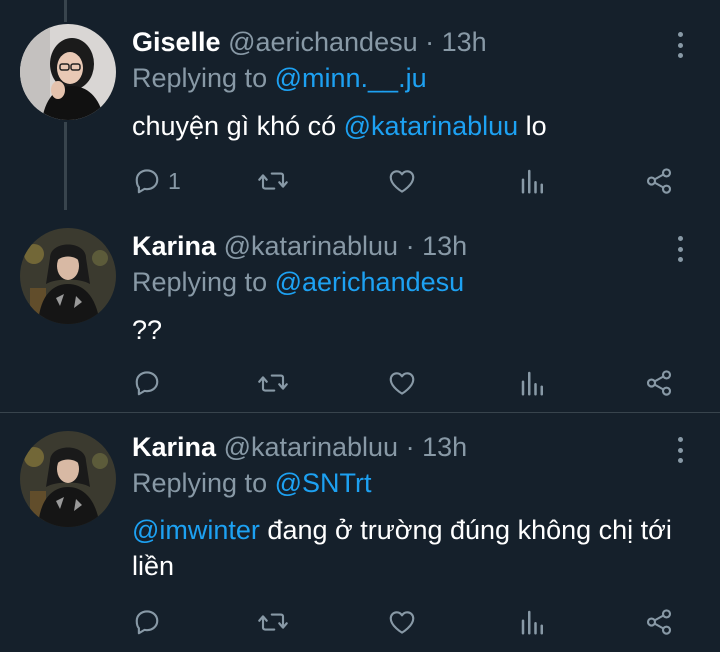 The width and height of the screenshot is (720, 652). What do you see at coordinates (65, 11) in the screenshot?
I see `thread-line-top` at bounding box center [65, 11].